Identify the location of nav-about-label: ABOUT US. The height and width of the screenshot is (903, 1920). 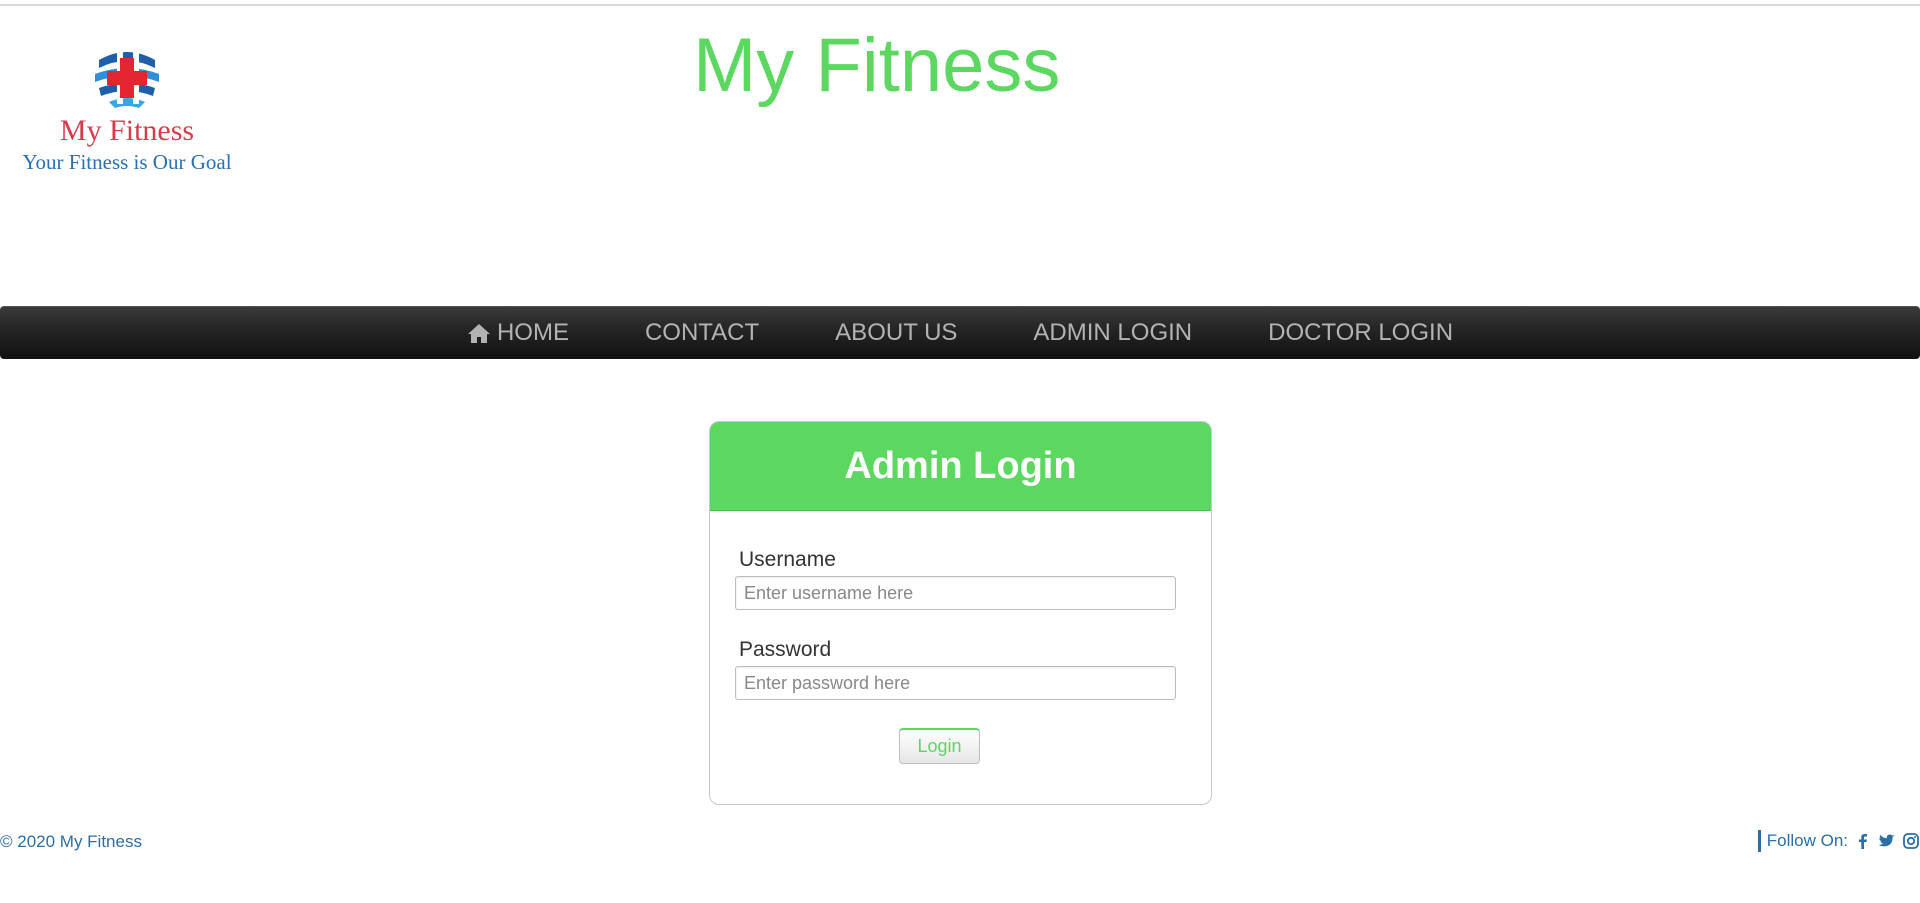
(896, 332).